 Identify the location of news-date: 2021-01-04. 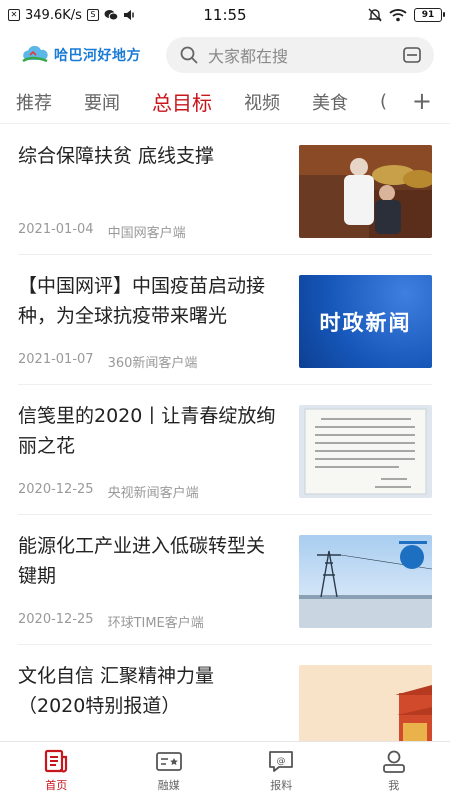
(56, 229).